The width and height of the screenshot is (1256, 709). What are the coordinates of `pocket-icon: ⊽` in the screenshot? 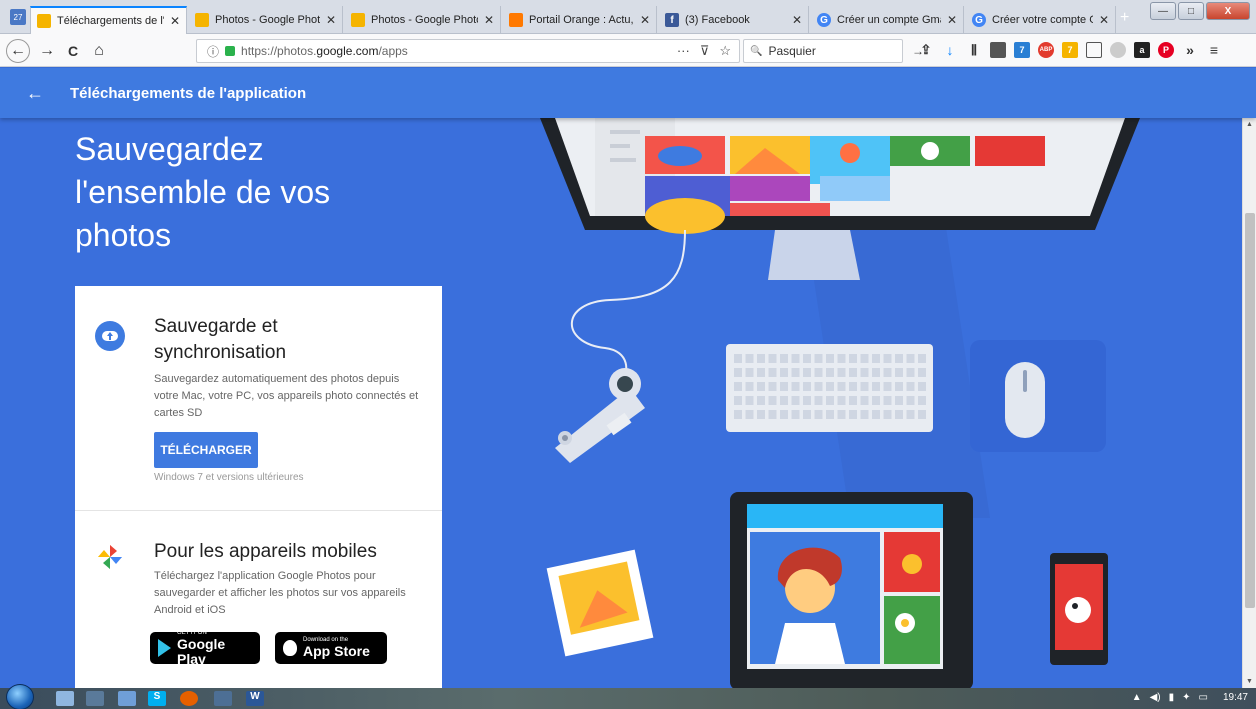 It's located at (705, 51).